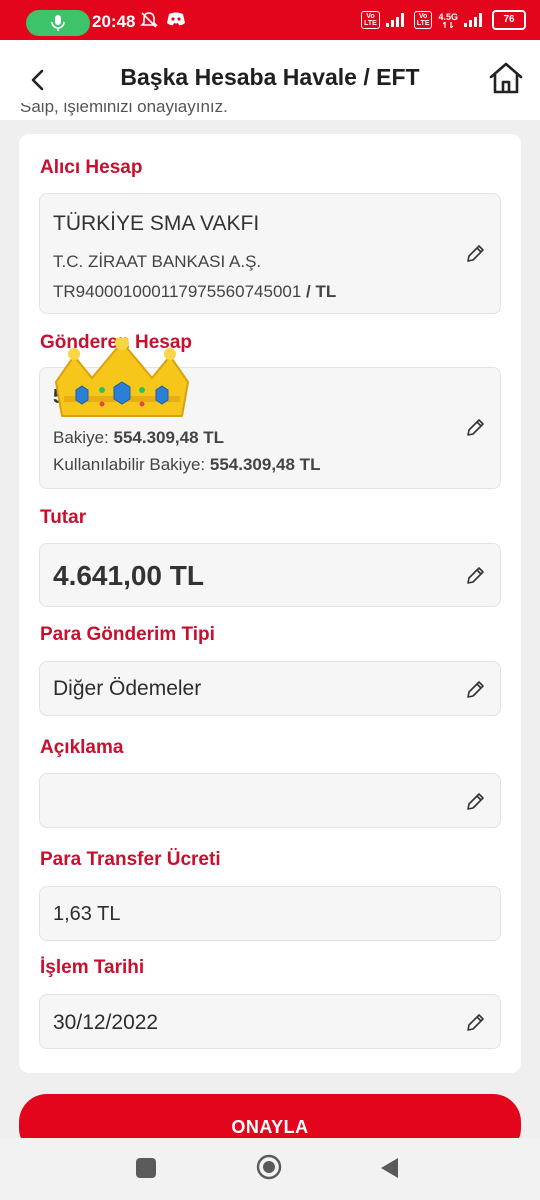 This screenshot has width=540, height=1200. I want to click on amount-field: 4.641,00 TL, so click(270, 575).